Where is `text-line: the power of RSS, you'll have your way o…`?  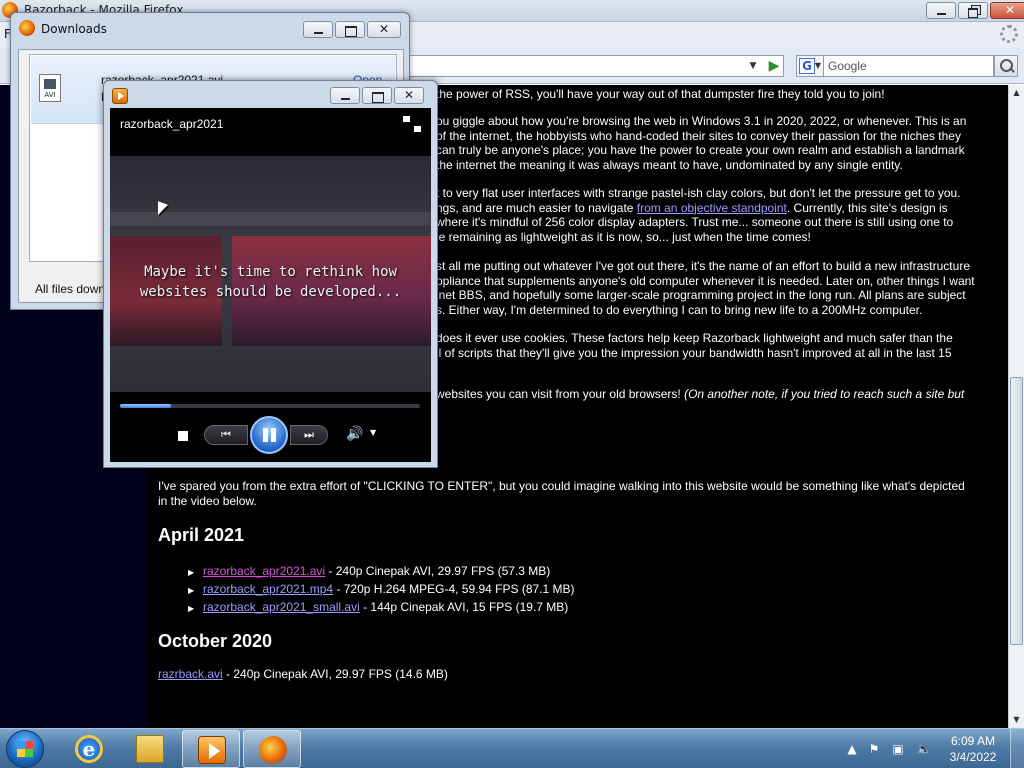 text-line: the power of RSS, you'll have your way o… is located at coordinates (660, 94).